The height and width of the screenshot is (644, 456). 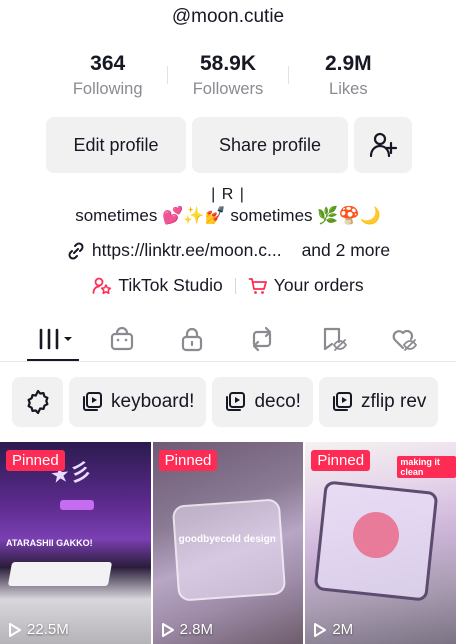 I want to click on video-thumbnail: making it clean Pinned 2M, so click(x=380, y=543).